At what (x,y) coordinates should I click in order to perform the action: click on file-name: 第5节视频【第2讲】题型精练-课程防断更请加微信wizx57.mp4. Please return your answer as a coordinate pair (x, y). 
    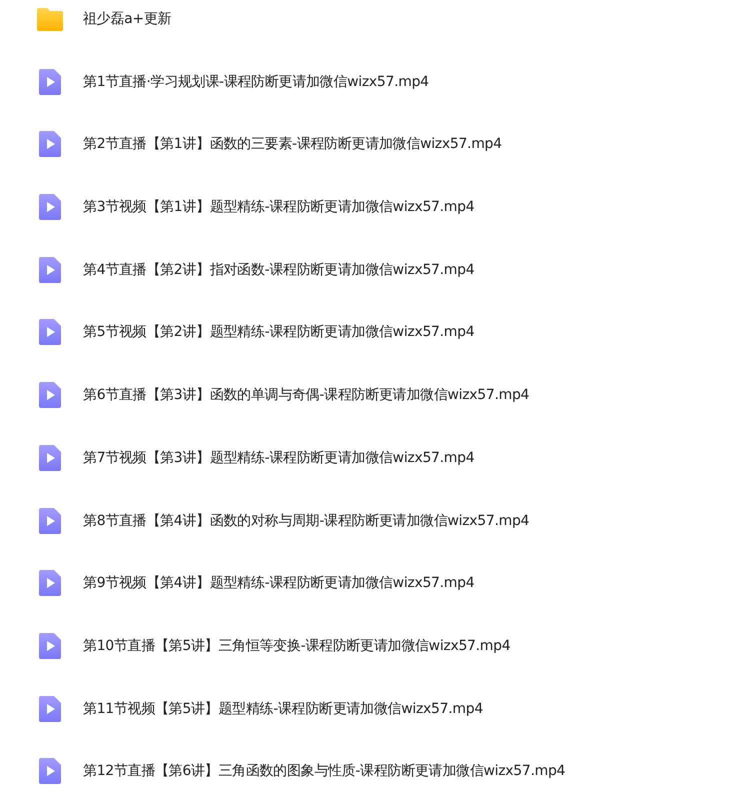
    Looking at the image, I should click on (278, 332).